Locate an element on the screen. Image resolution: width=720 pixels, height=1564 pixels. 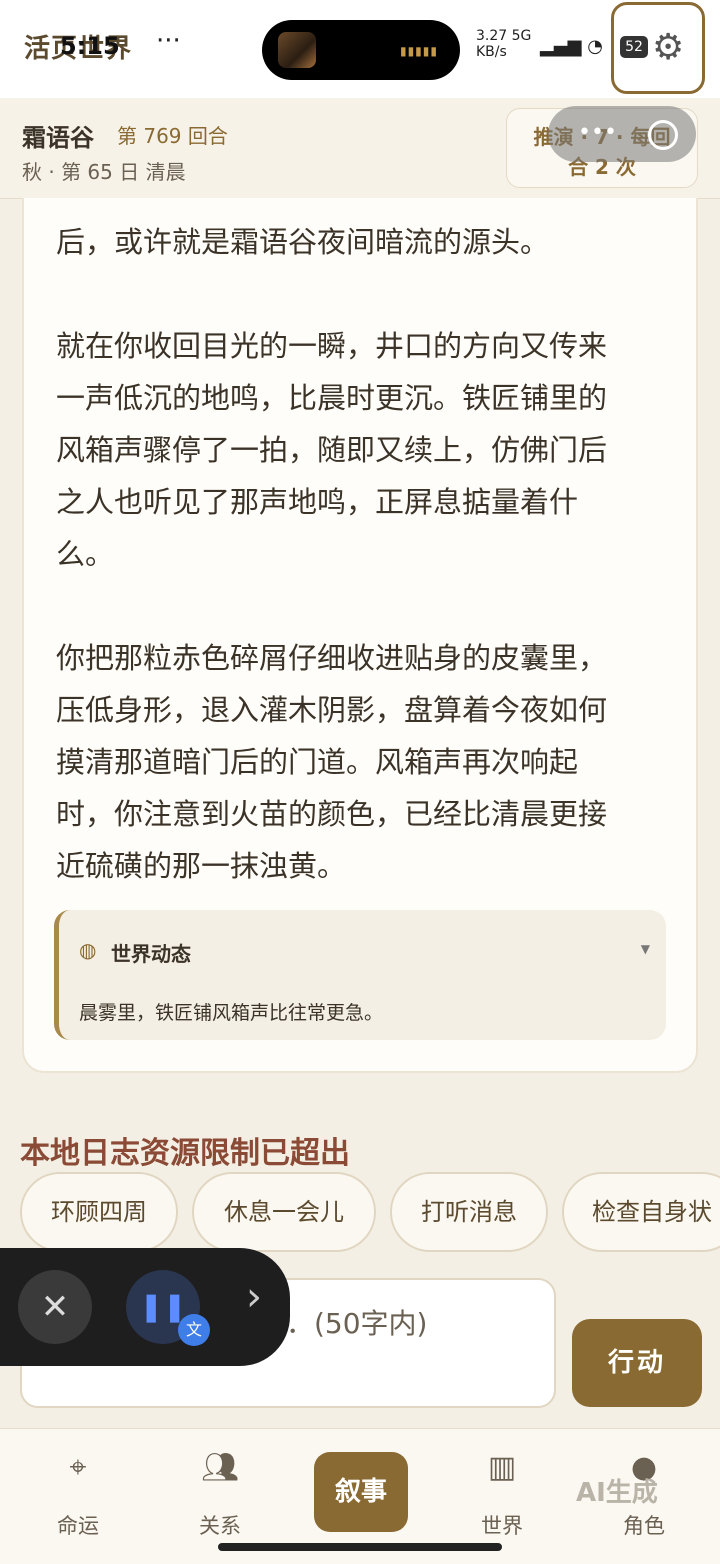
world-events-text: 晨雾里，铁匠铺风箱声比往常更急。 is located at coordinates (231, 1013).